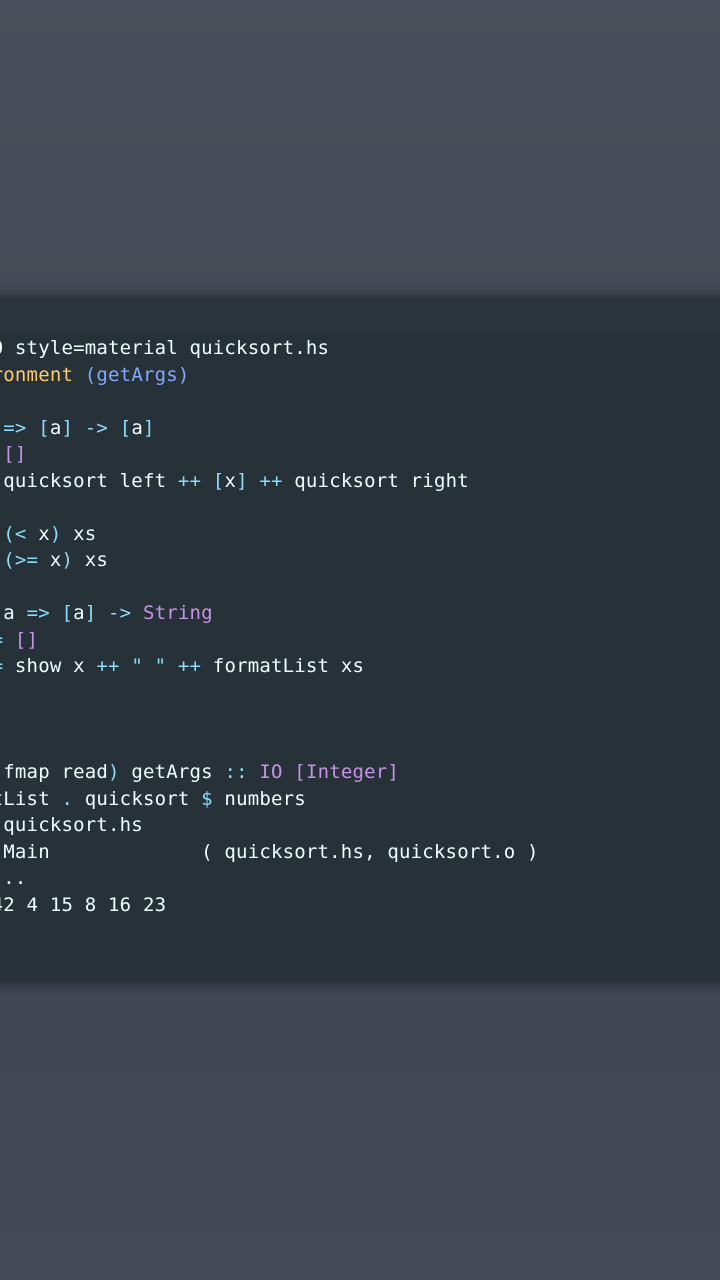 The width and height of the screenshot is (720, 1280). Describe the element at coordinates (79, 427) in the screenshot. I see `terminal-line-4: a => [a] -> [a]` at that location.